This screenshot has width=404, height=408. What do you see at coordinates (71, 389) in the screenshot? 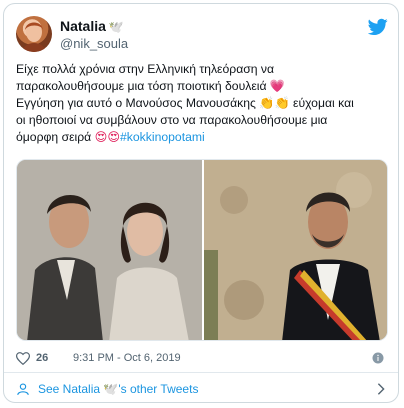
I see `footer-prefix: See Natalia` at bounding box center [71, 389].